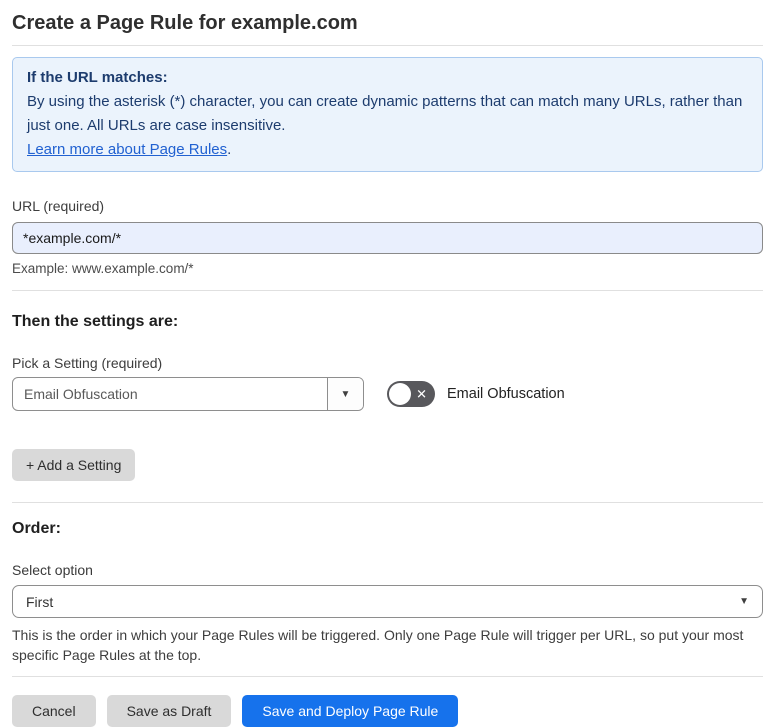 This screenshot has height=727, width=775. I want to click on link-suffix: ., so click(229, 149).